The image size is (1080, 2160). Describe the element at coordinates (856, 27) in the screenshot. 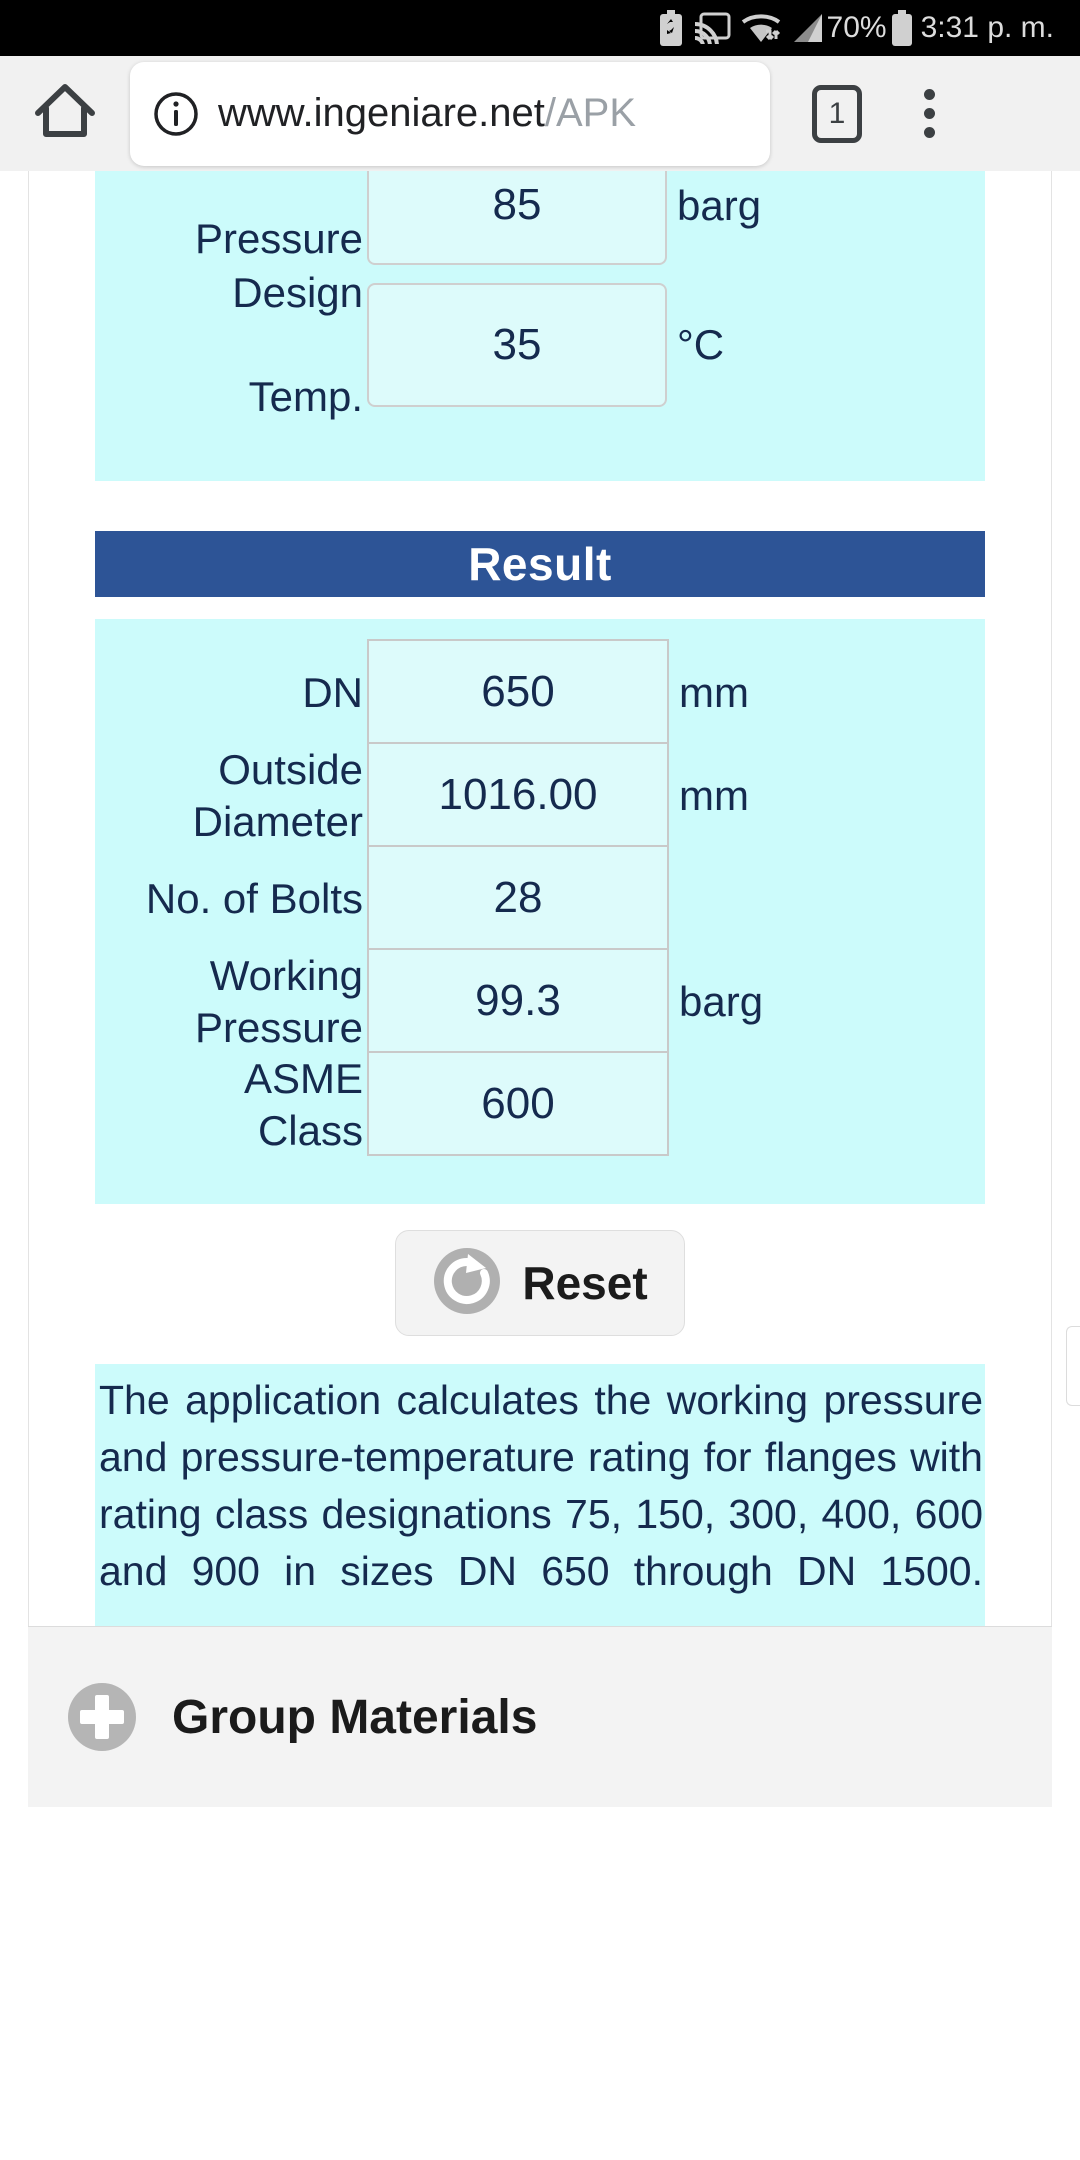

I see `battery-percent: 70%` at that location.